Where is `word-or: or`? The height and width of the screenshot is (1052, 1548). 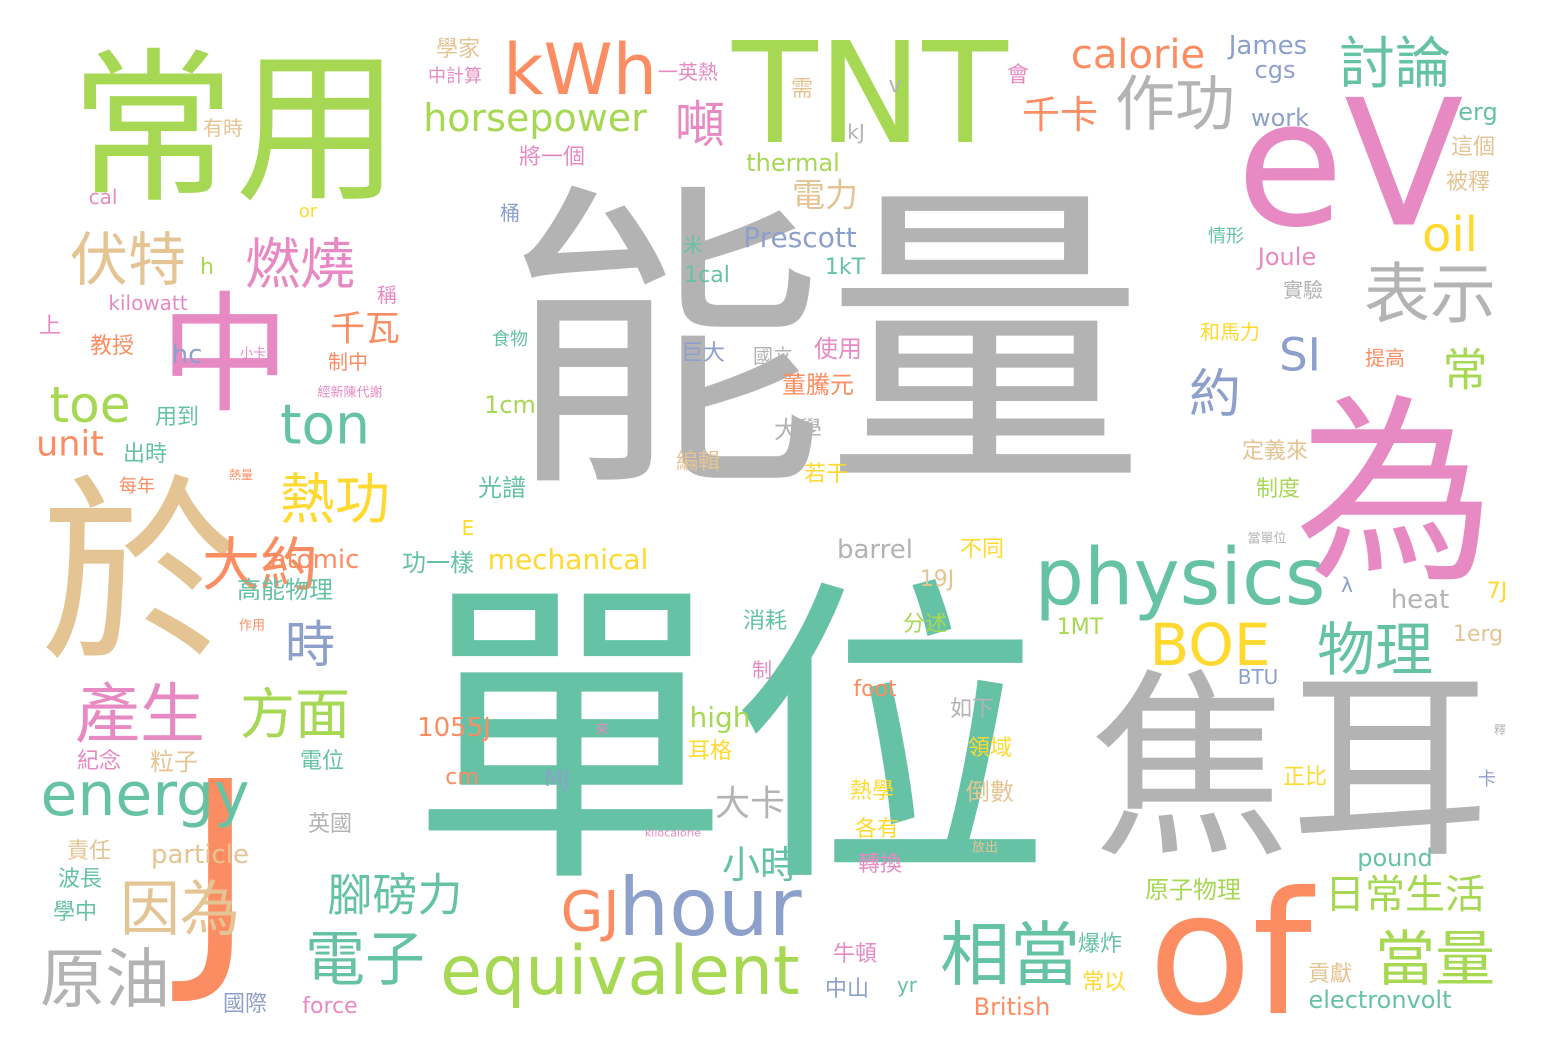 word-or: or is located at coordinates (308, 211).